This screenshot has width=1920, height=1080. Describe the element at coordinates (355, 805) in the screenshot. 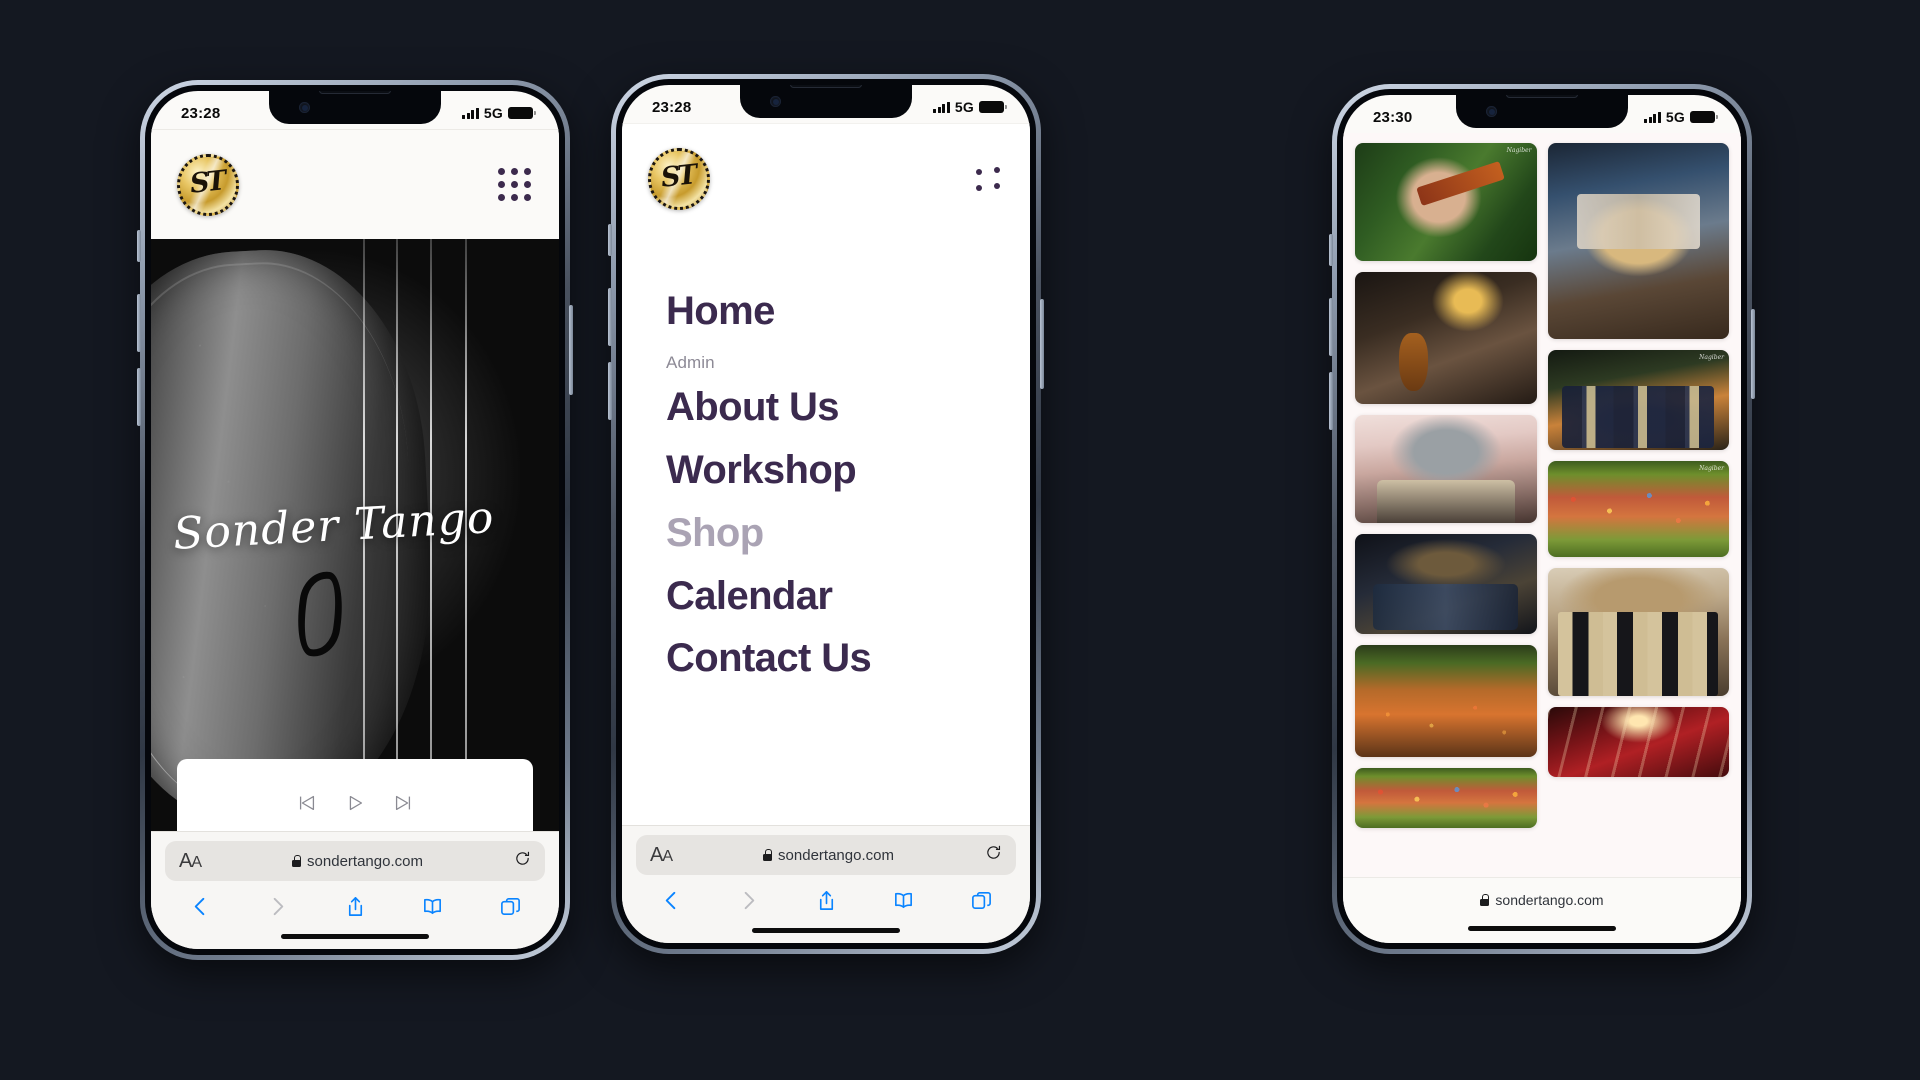

I see `play-button` at that location.